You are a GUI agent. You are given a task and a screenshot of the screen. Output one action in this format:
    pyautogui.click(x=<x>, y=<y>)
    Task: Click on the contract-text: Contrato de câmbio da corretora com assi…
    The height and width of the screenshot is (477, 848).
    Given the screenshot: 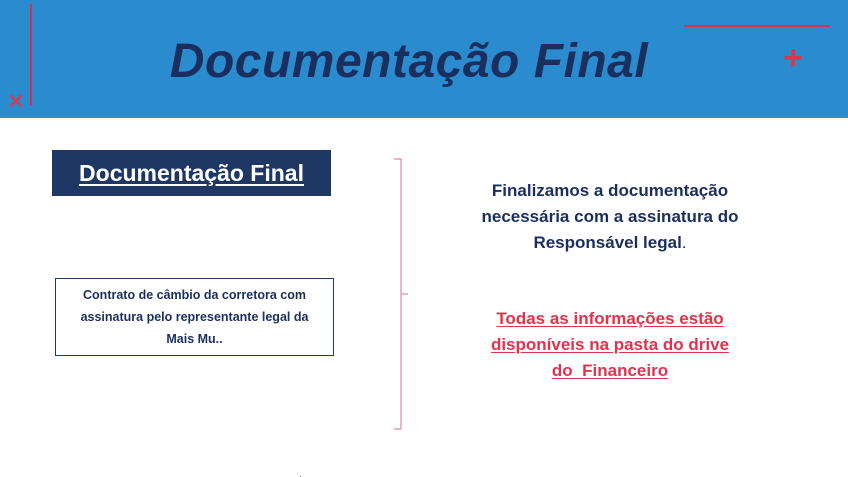 What is the action you would take?
    pyautogui.click(x=194, y=317)
    